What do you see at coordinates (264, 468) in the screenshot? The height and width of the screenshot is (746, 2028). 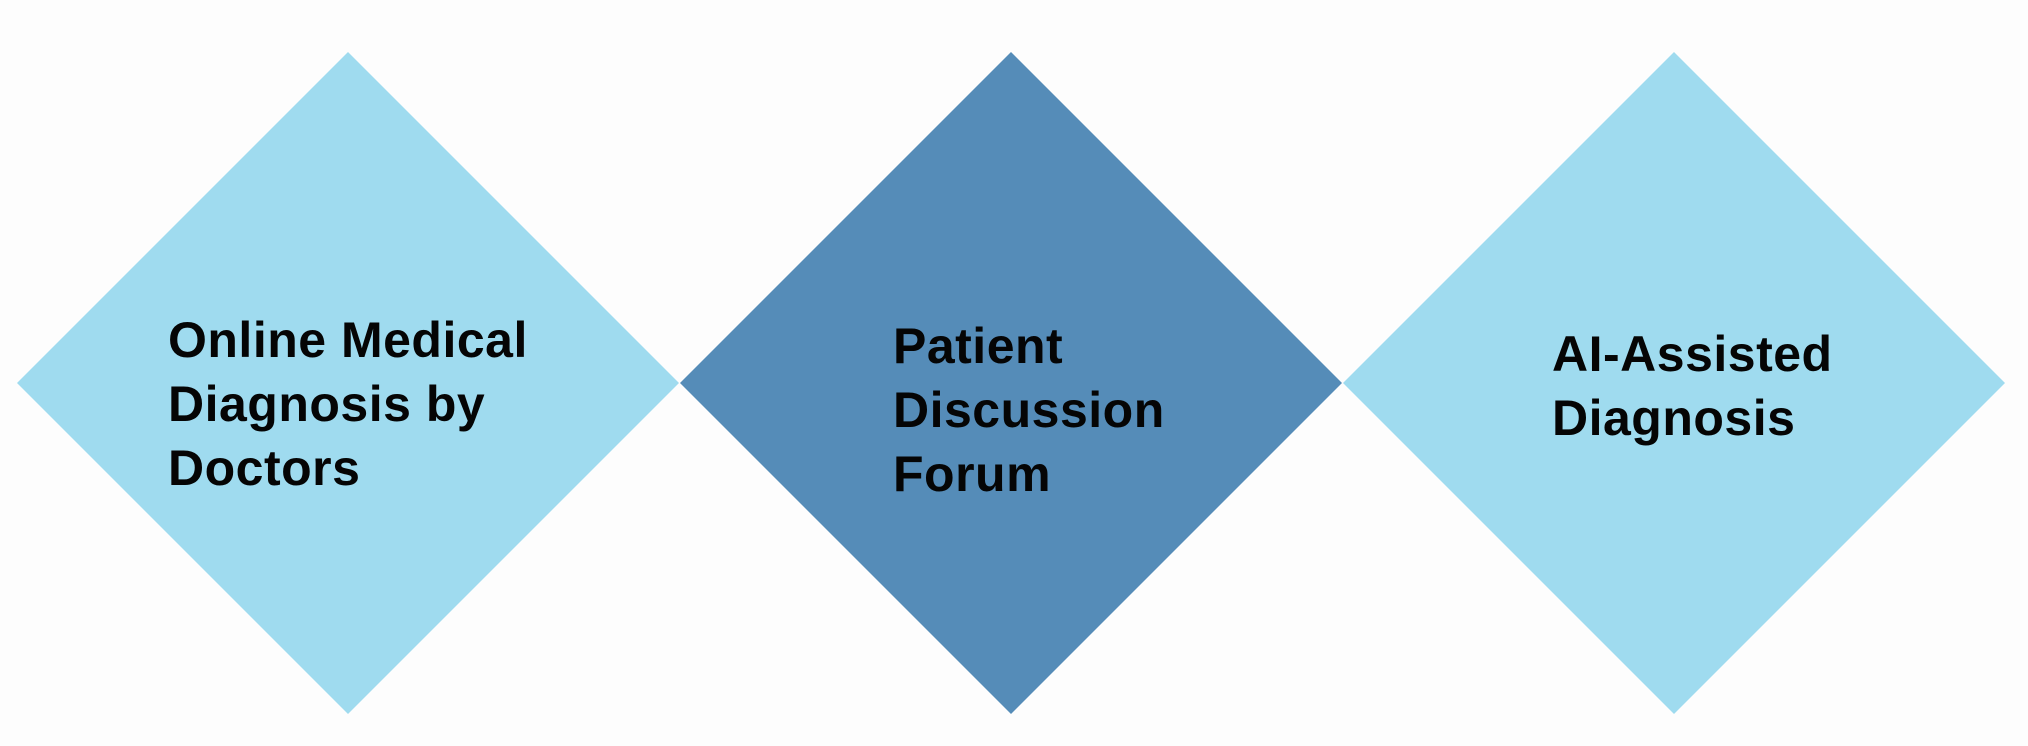 I see `label-line: Doctors` at bounding box center [264, 468].